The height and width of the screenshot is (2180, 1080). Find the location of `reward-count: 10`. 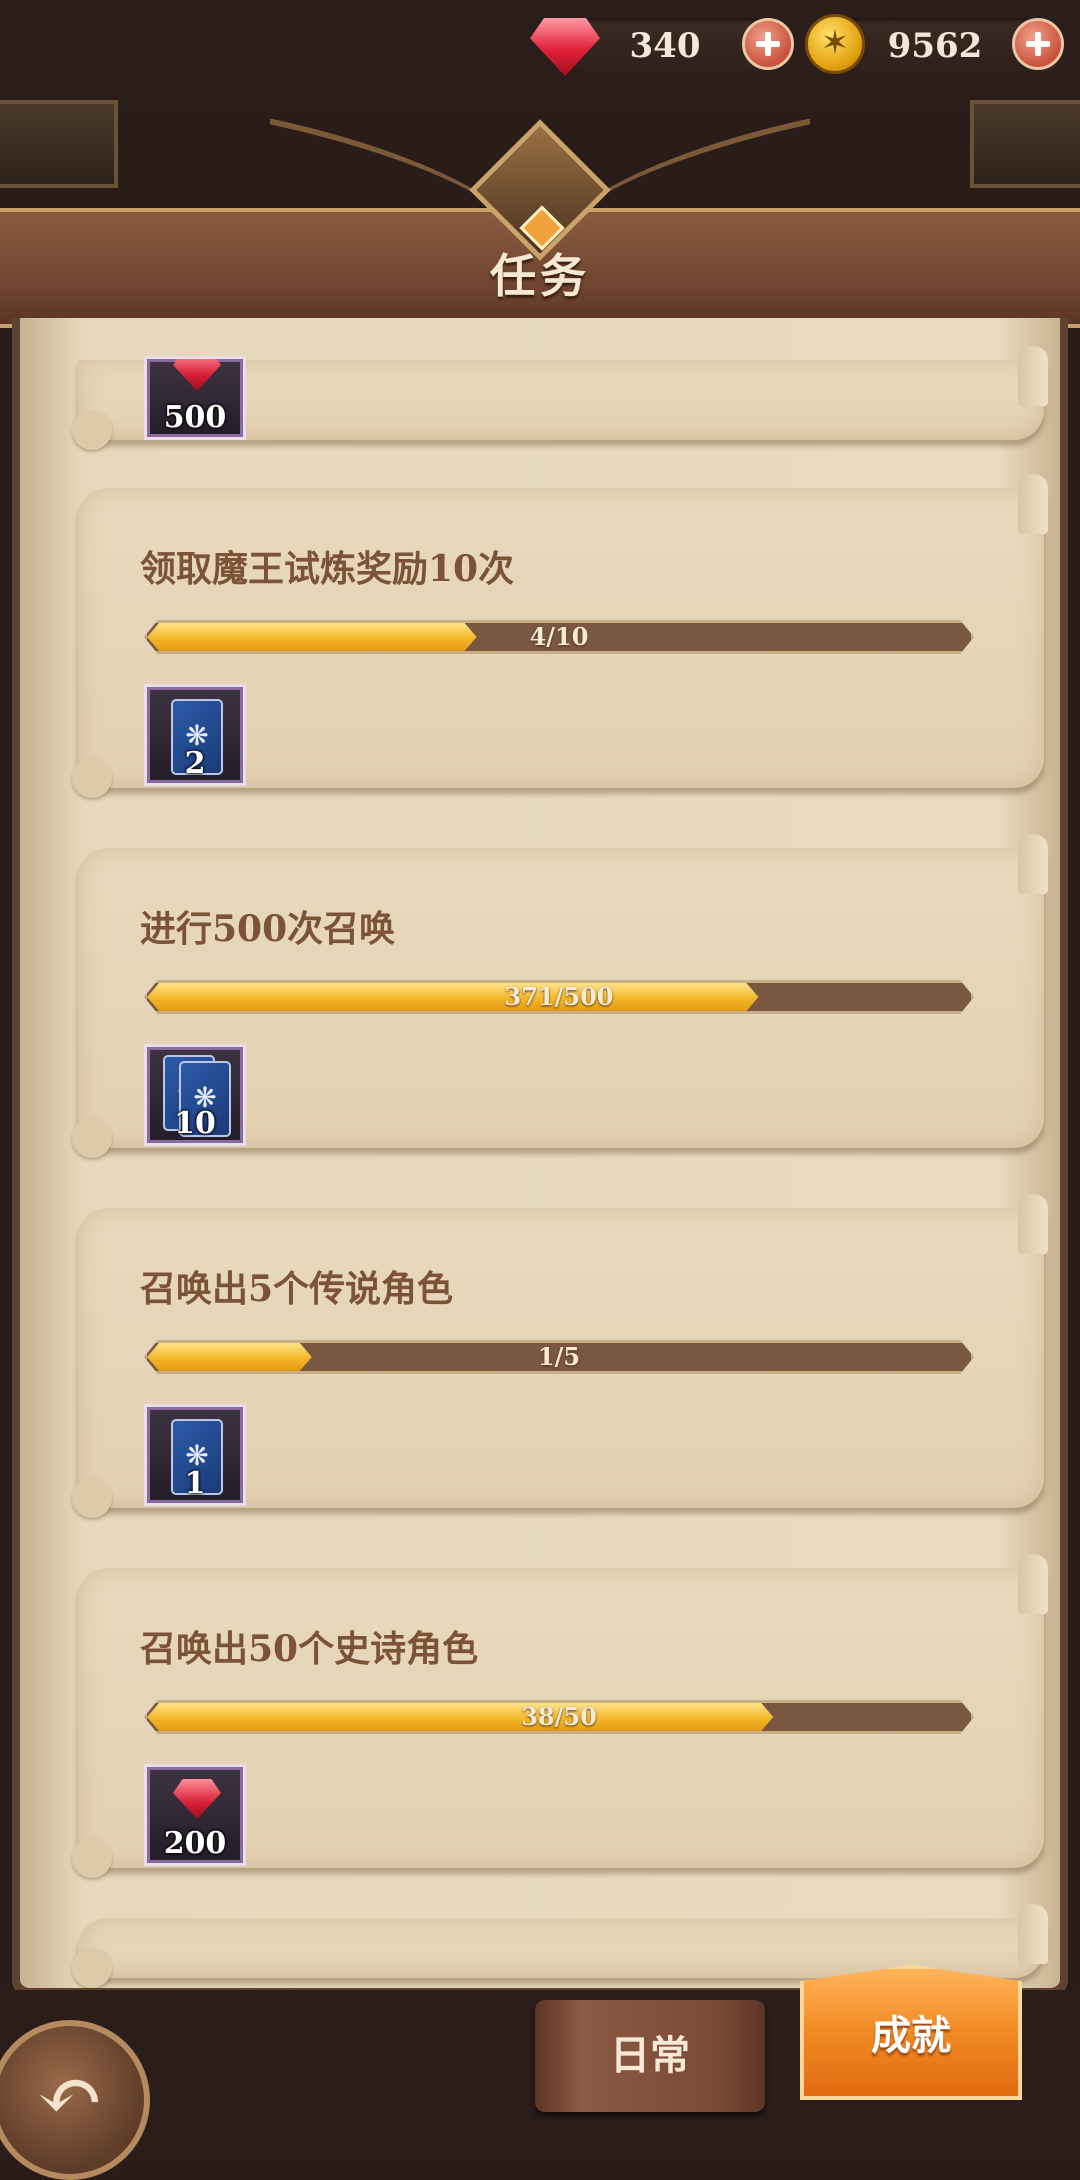

reward-count: 10 is located at coordinates (195, 1123).